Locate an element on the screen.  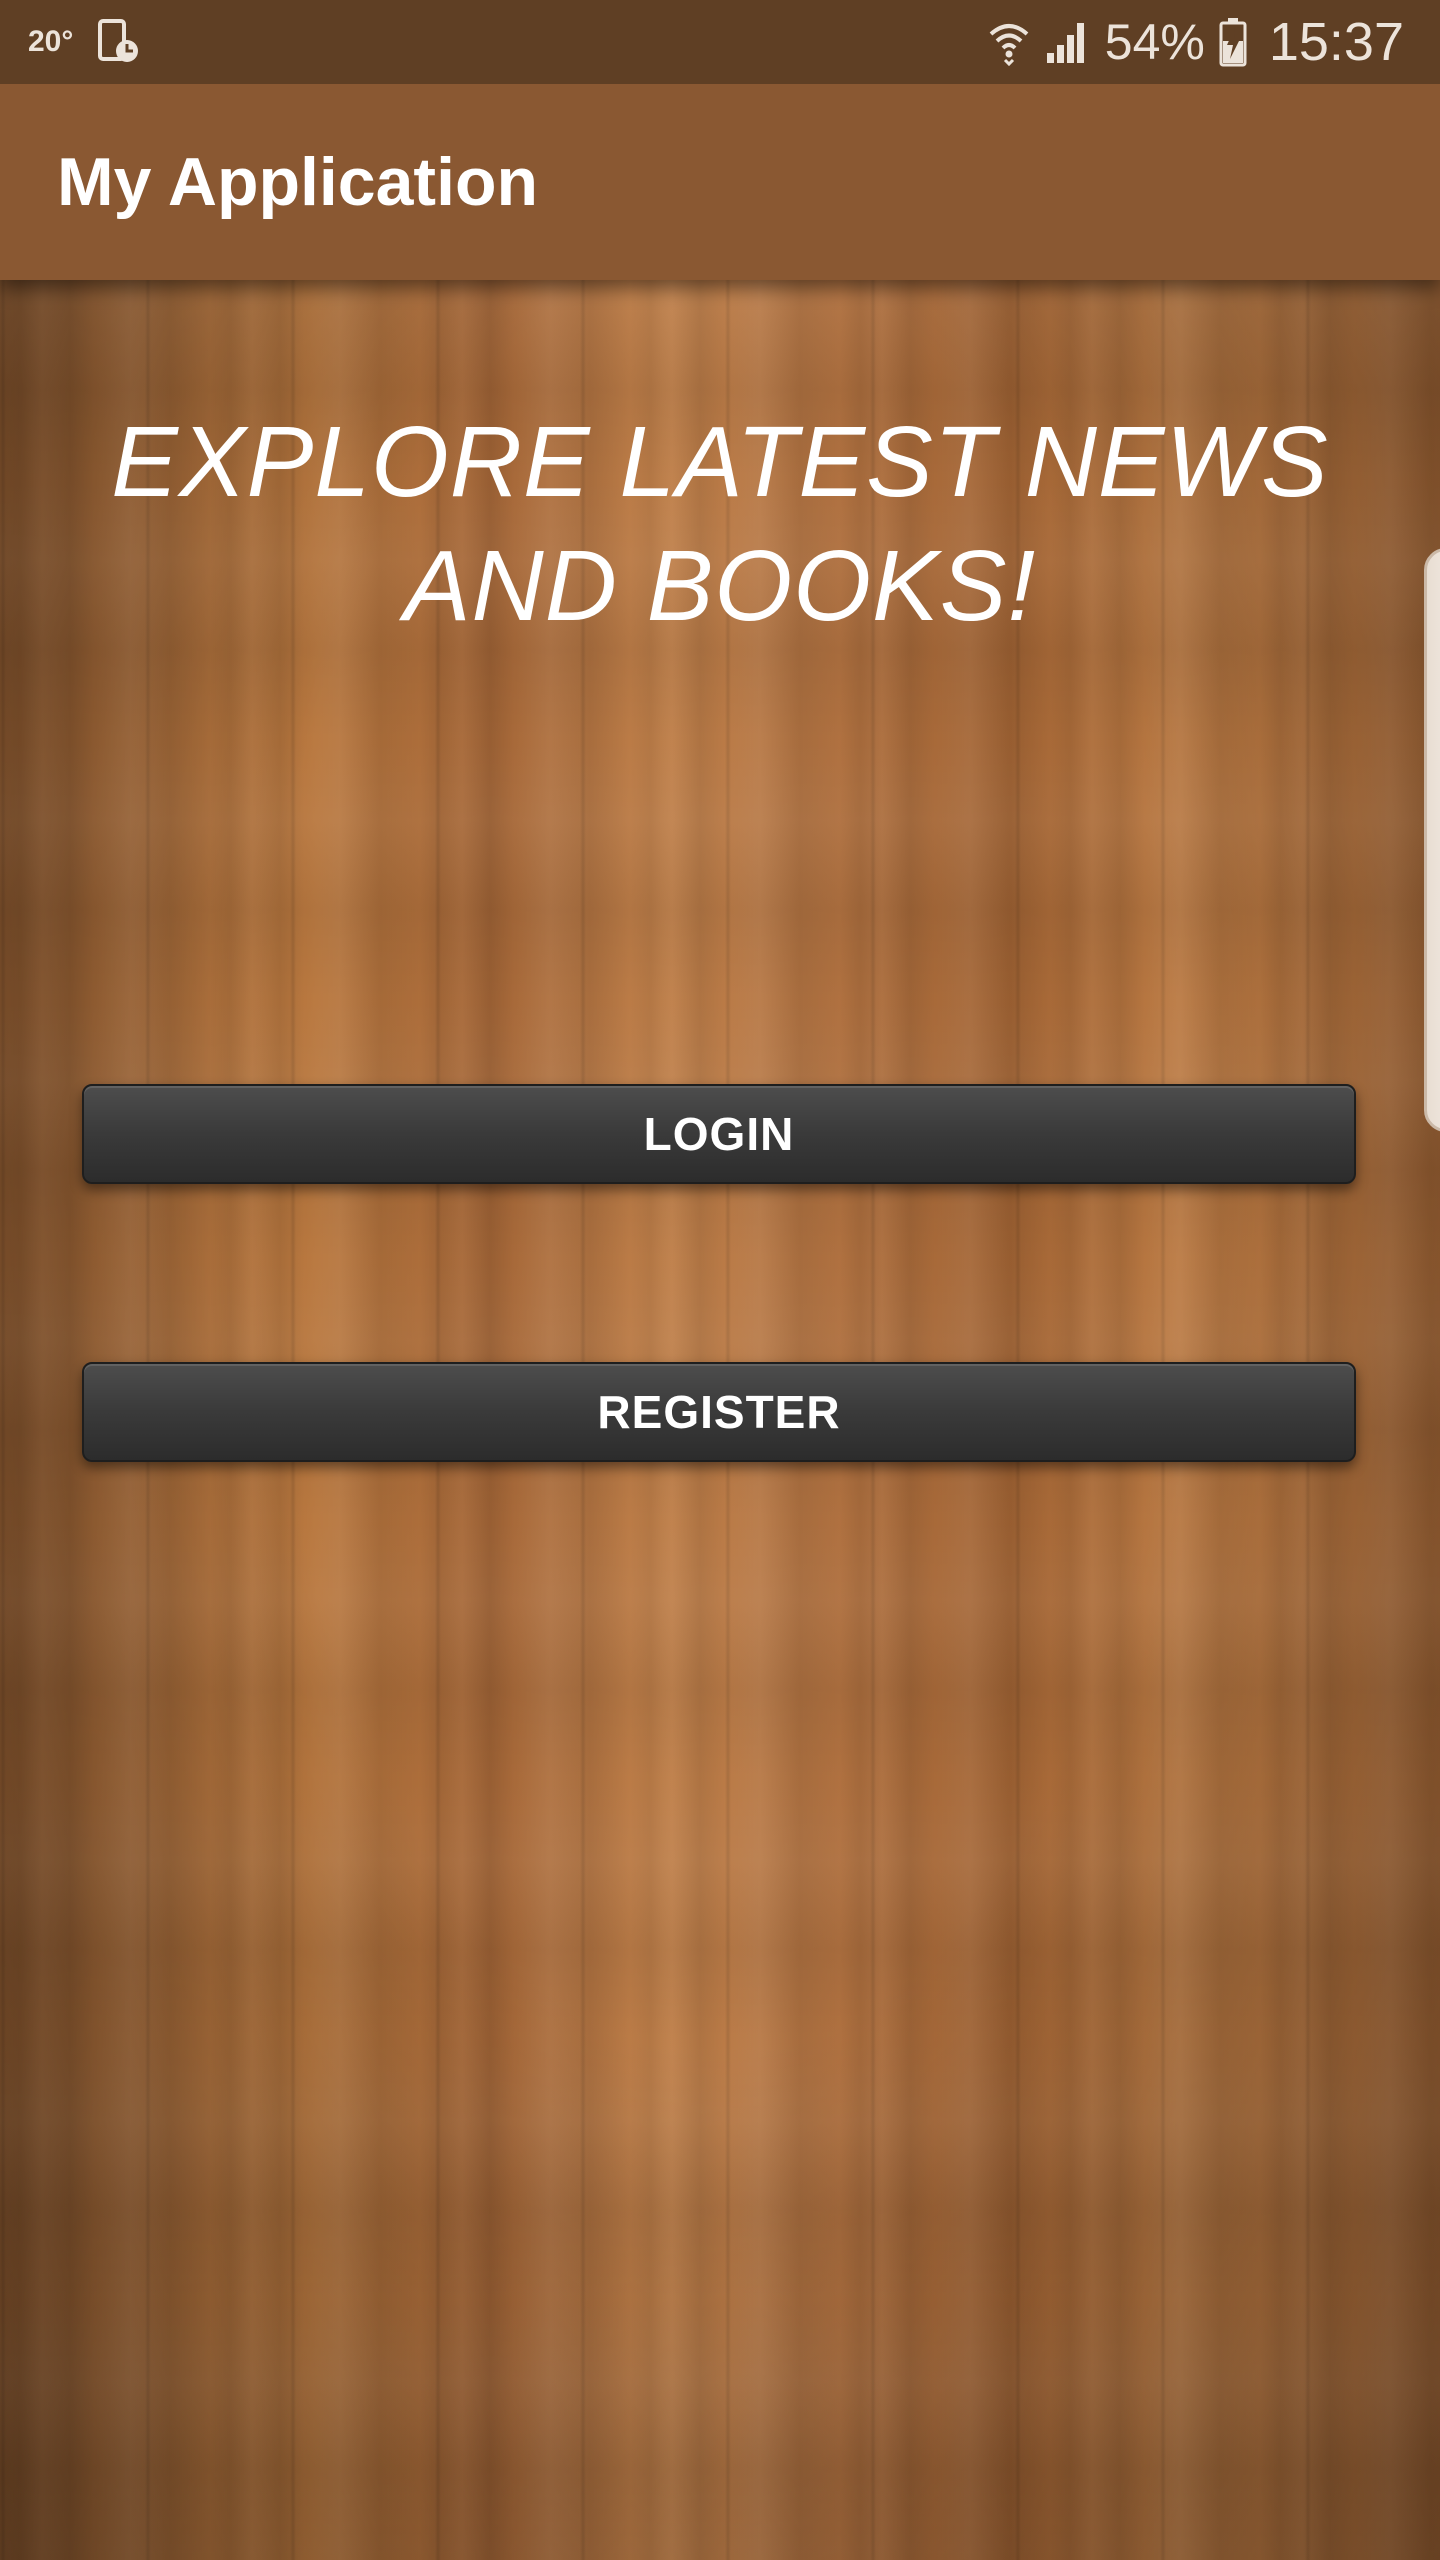
wifi-icon is located at coordinates (1009, 42).